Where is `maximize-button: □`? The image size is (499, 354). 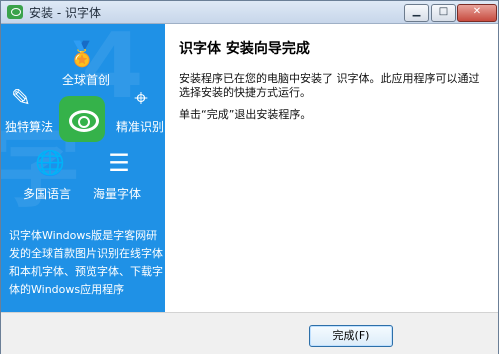 maximize-button: □ is located at coordinates (443, 13).